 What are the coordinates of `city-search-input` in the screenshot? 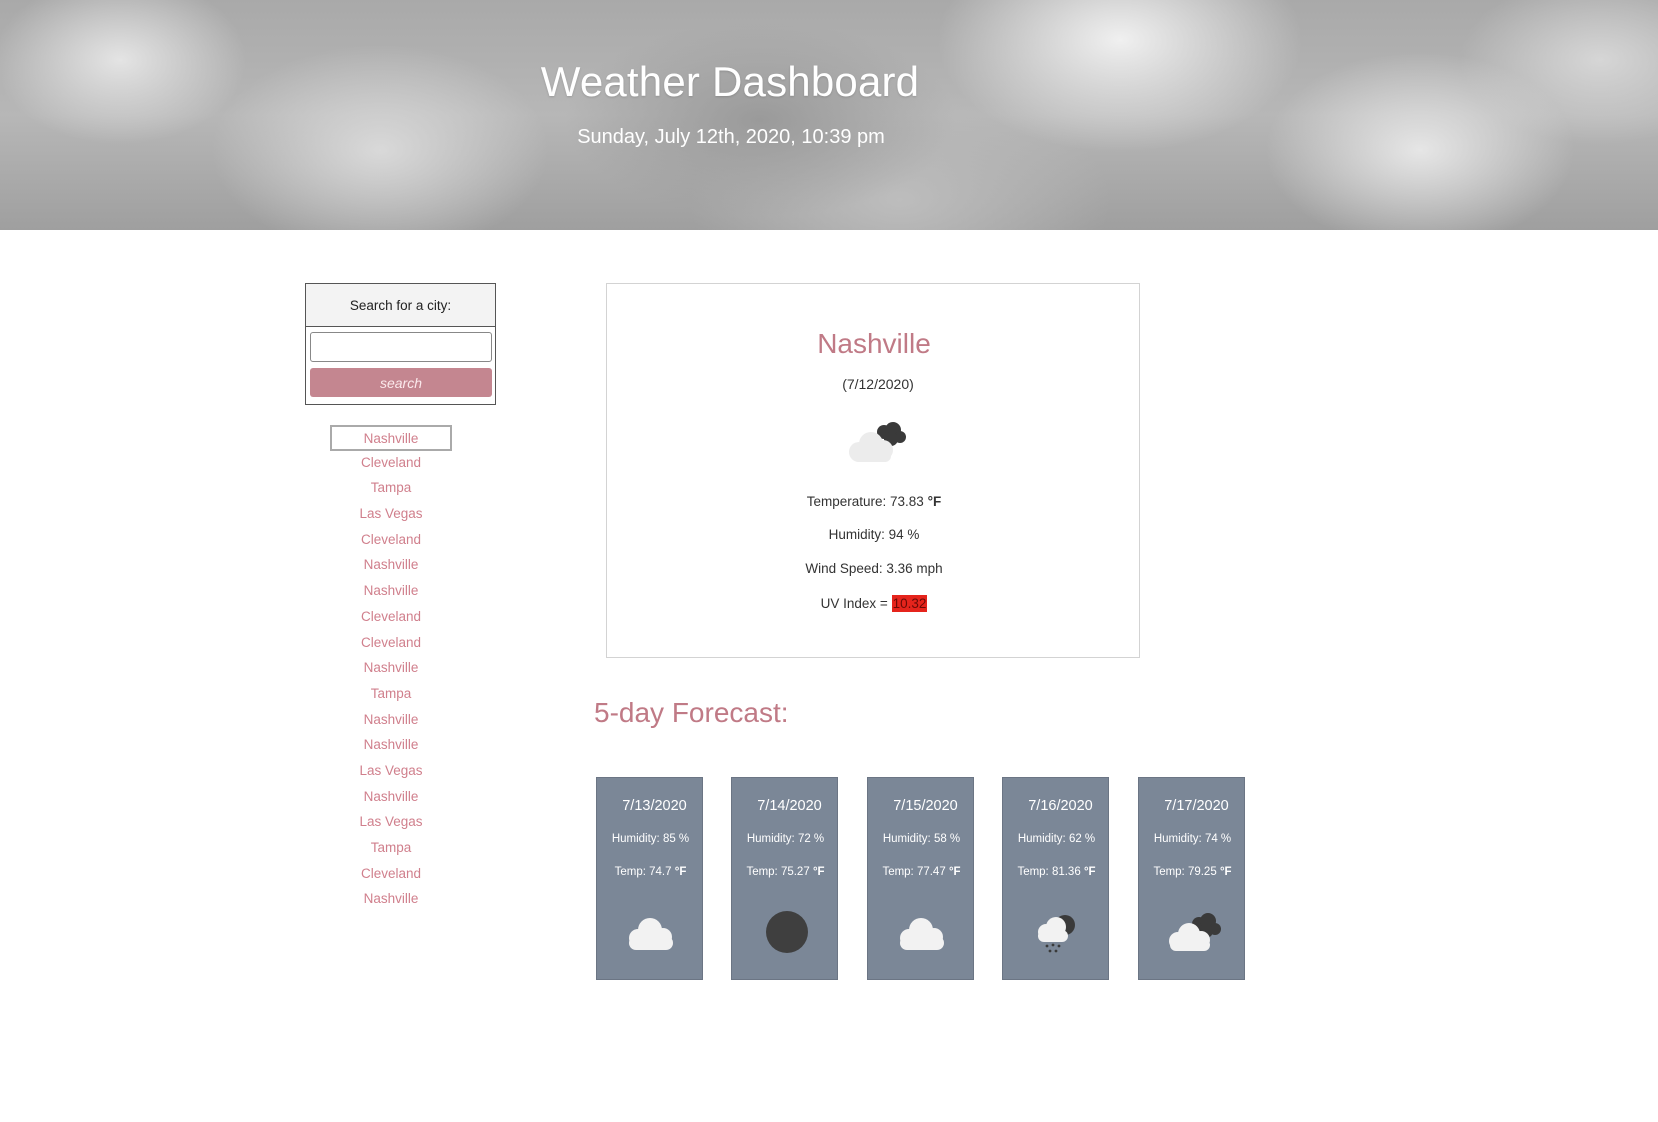 It's located at (401, 347).